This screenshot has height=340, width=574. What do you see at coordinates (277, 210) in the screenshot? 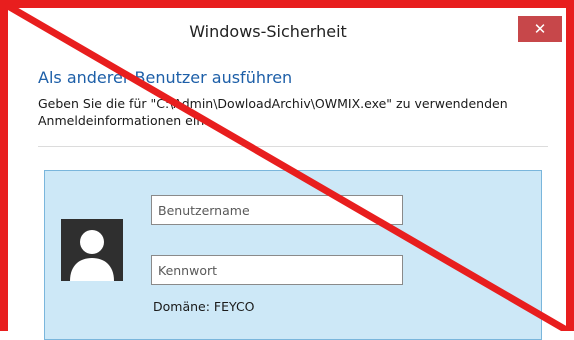
I see `username-input` at bounding box center [277, 210].